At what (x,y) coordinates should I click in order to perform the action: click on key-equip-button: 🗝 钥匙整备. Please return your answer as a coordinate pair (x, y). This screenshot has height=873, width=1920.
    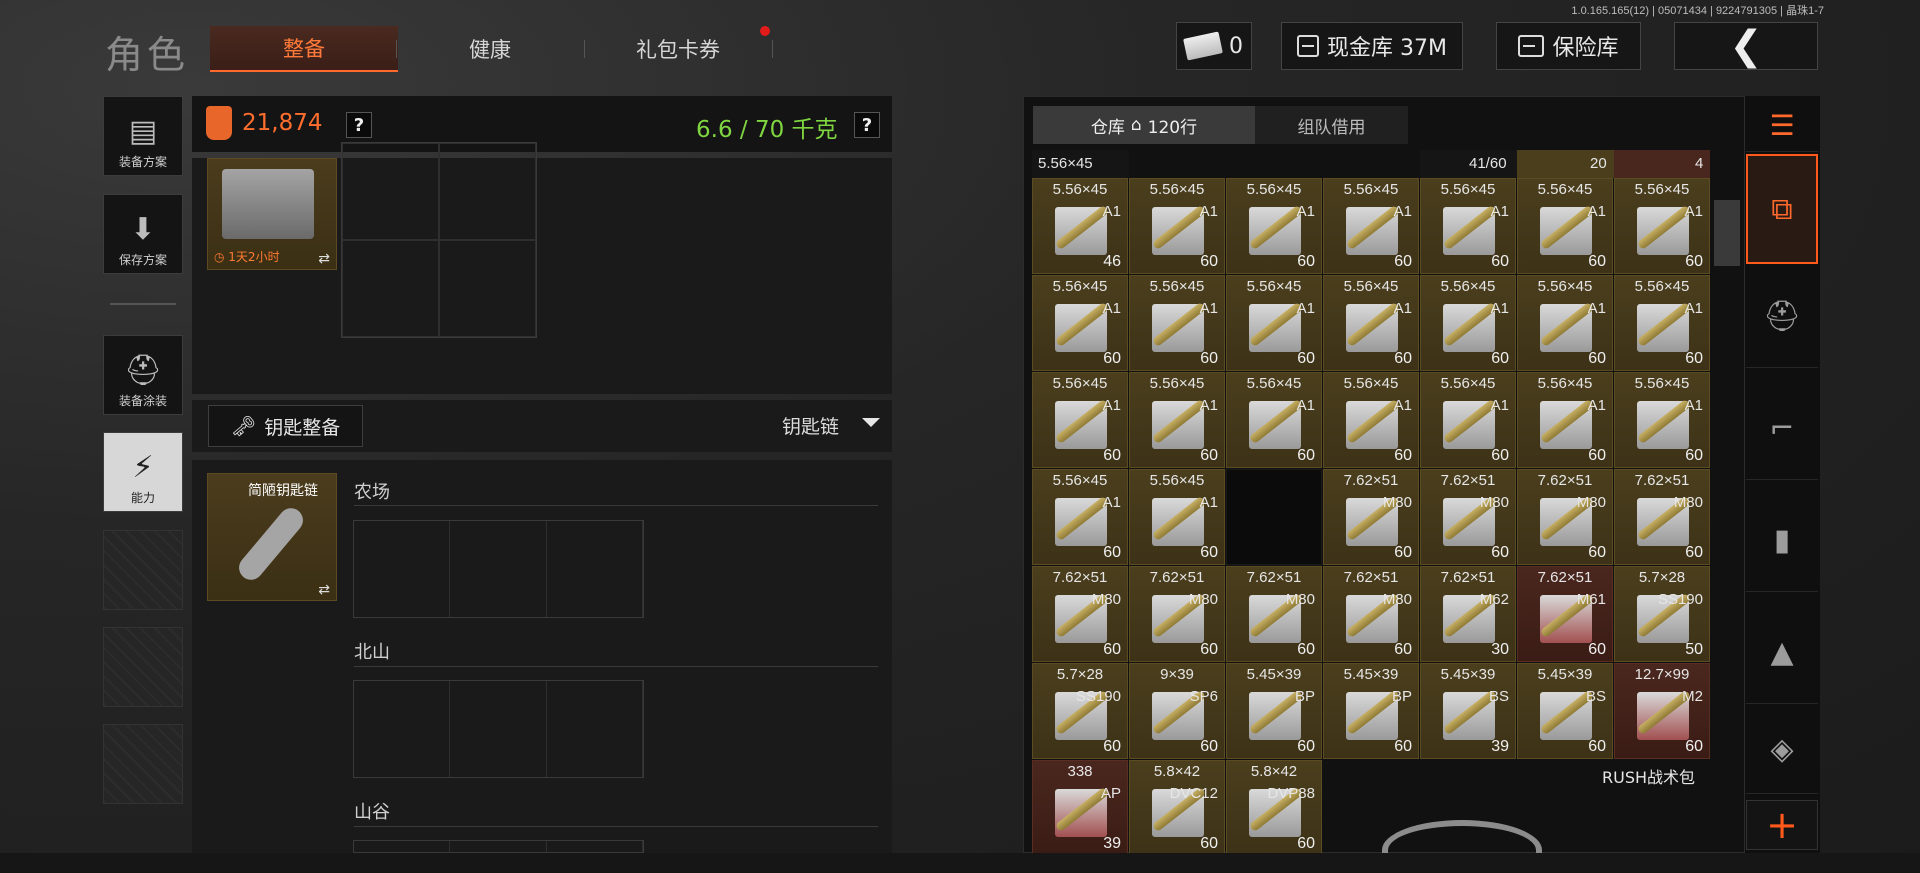
    Looking at the image, I should click on (285, 426).